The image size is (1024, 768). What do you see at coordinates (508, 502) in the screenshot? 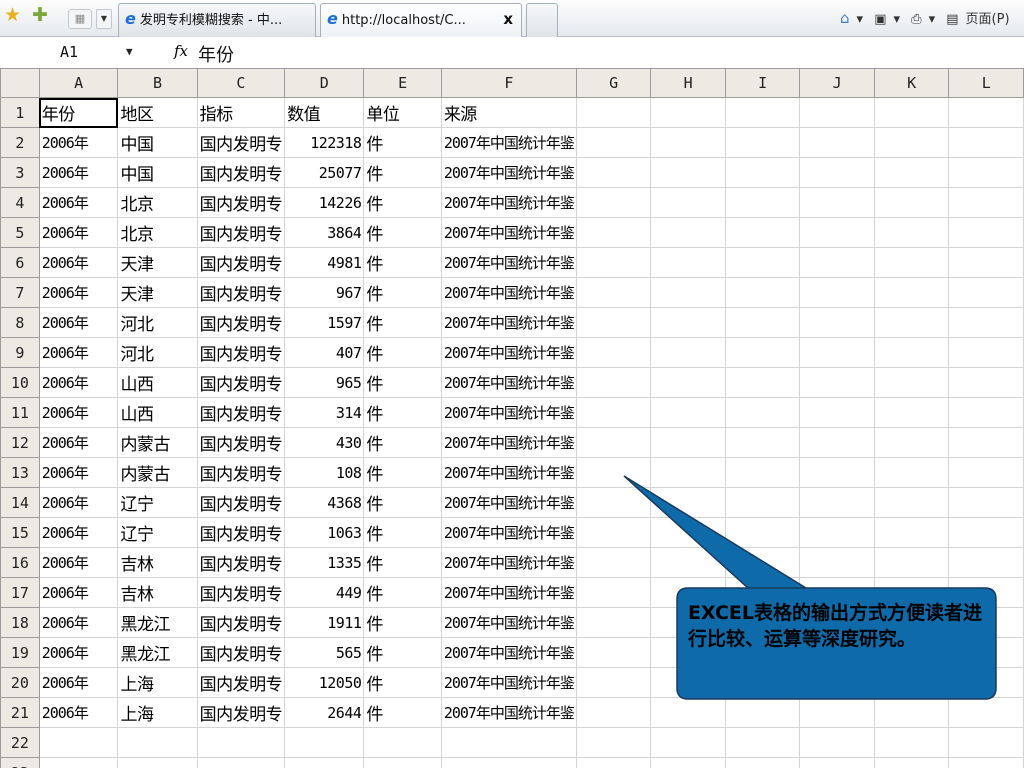
I see `cell-f14: 2007年中国统计年鉴` at bounding box center [508, 502].